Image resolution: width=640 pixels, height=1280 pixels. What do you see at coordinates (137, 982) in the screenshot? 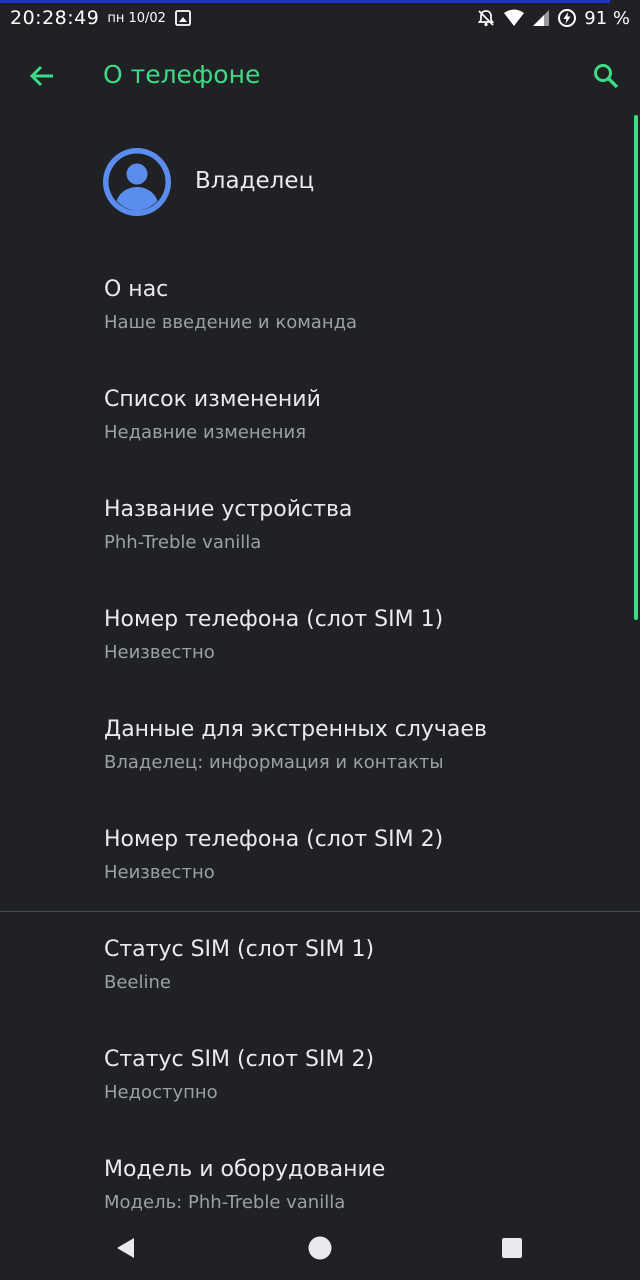
I see `list-item-subtitle: Beeline` at bounding box center [137, 982].